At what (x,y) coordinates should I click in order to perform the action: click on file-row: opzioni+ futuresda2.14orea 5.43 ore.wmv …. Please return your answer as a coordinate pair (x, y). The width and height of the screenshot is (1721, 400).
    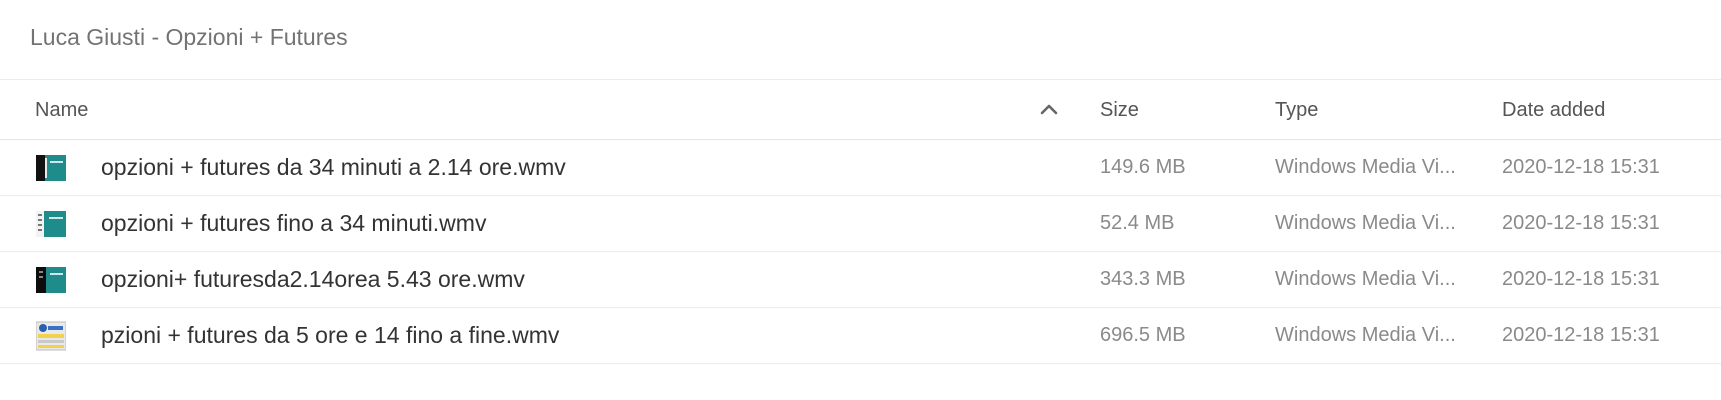
    Looking at the image, I should click on (860, 280).